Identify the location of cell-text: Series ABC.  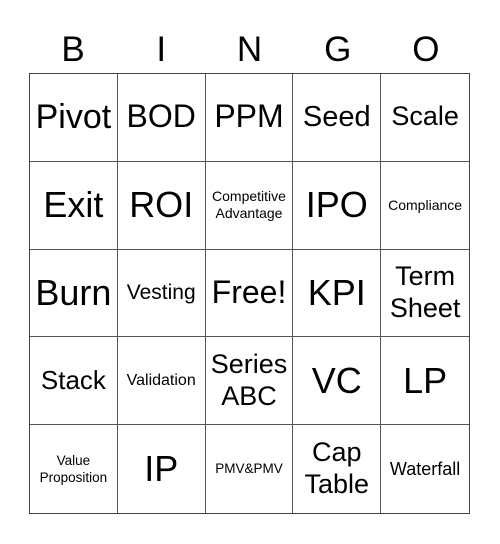
(249, 379).